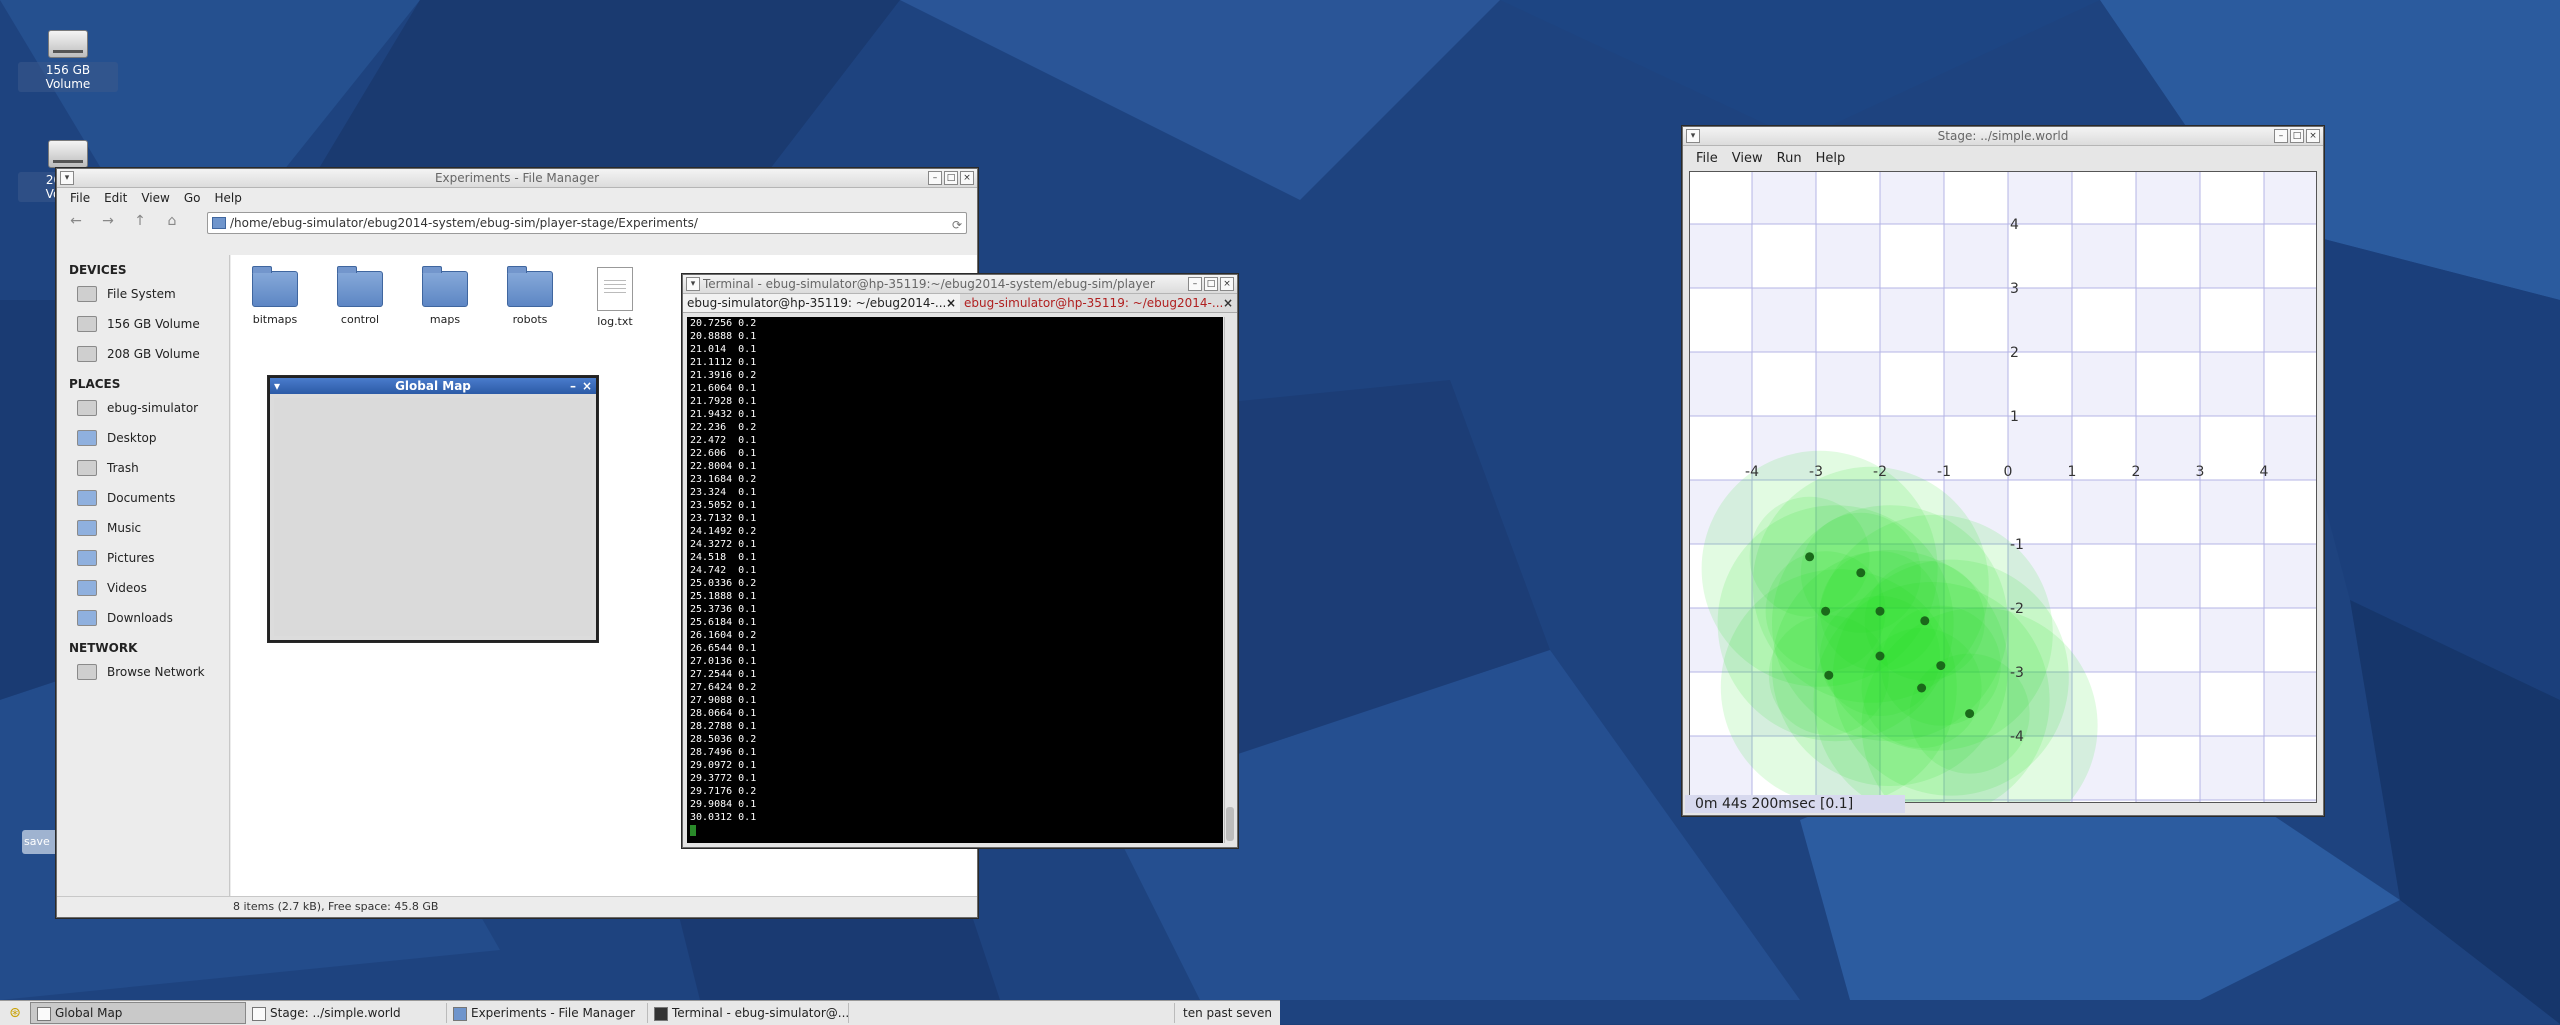 This screenshot has width=2560, height=1025. Describe the element at coordinates (143, 672) in the screenshot. I see `sidebar-item-browse-network: Browse Network` at that location.